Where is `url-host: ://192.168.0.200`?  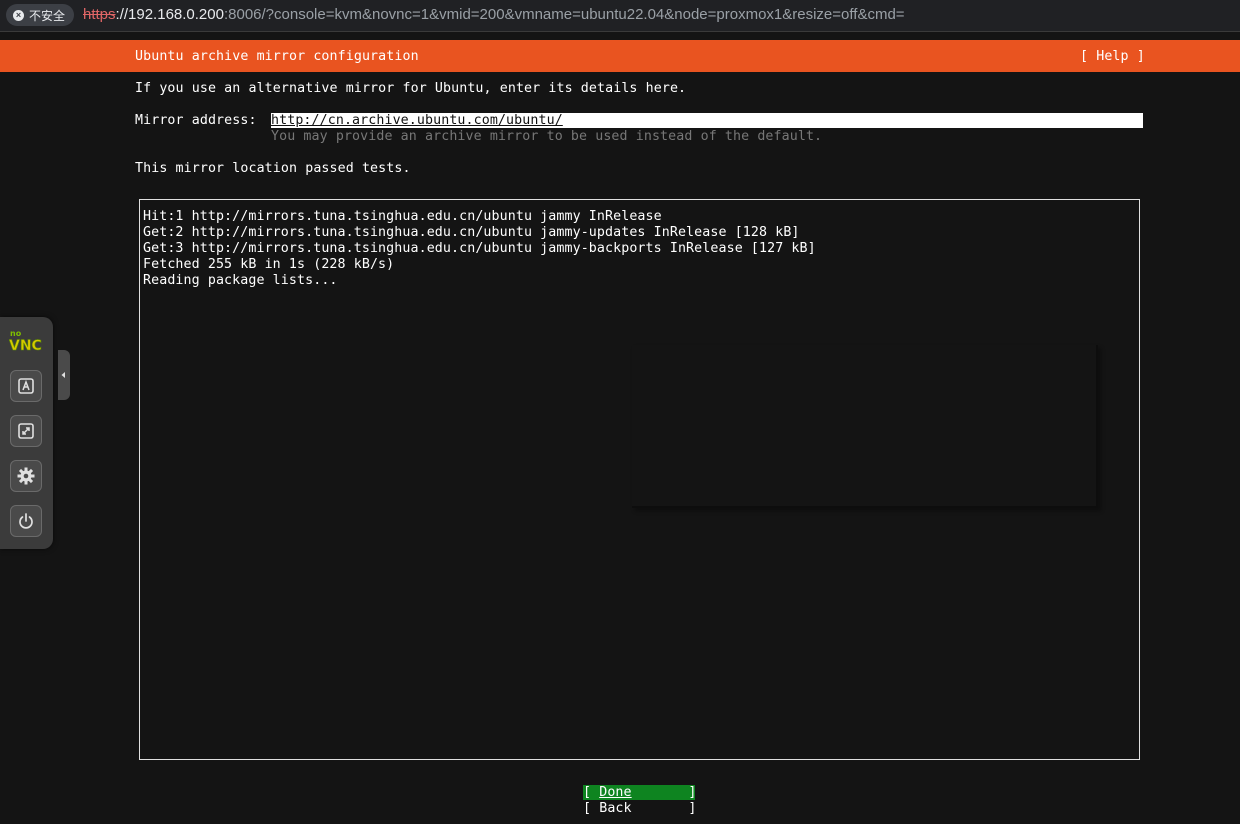 url-host: ://192.168.0.200 is located at coordinates (169, 14).